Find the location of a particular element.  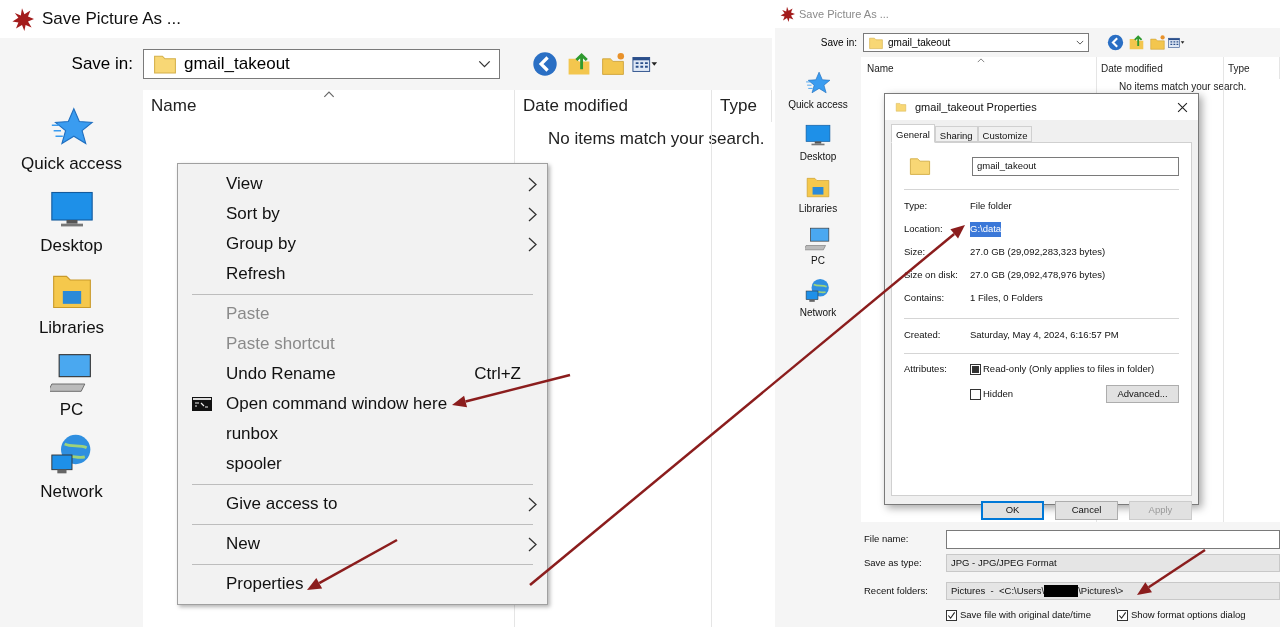

checkbox-label: Hidden is located at coordinates (998, 394).